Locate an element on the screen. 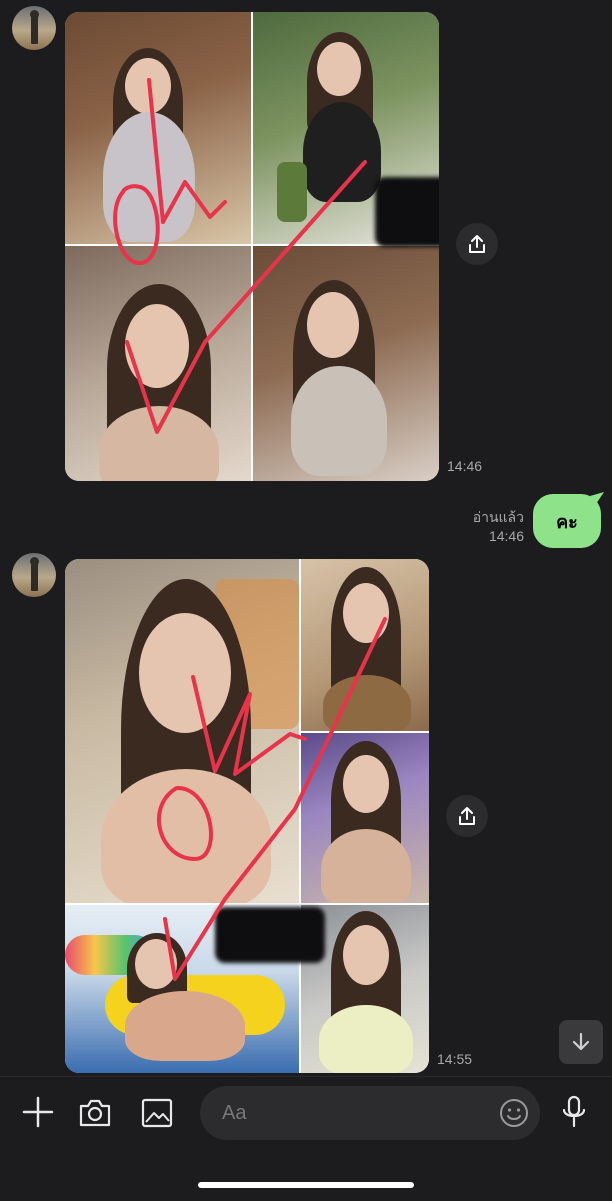 The image size is (612, 1201). gallery-button is located at coordinates (157, 1113).